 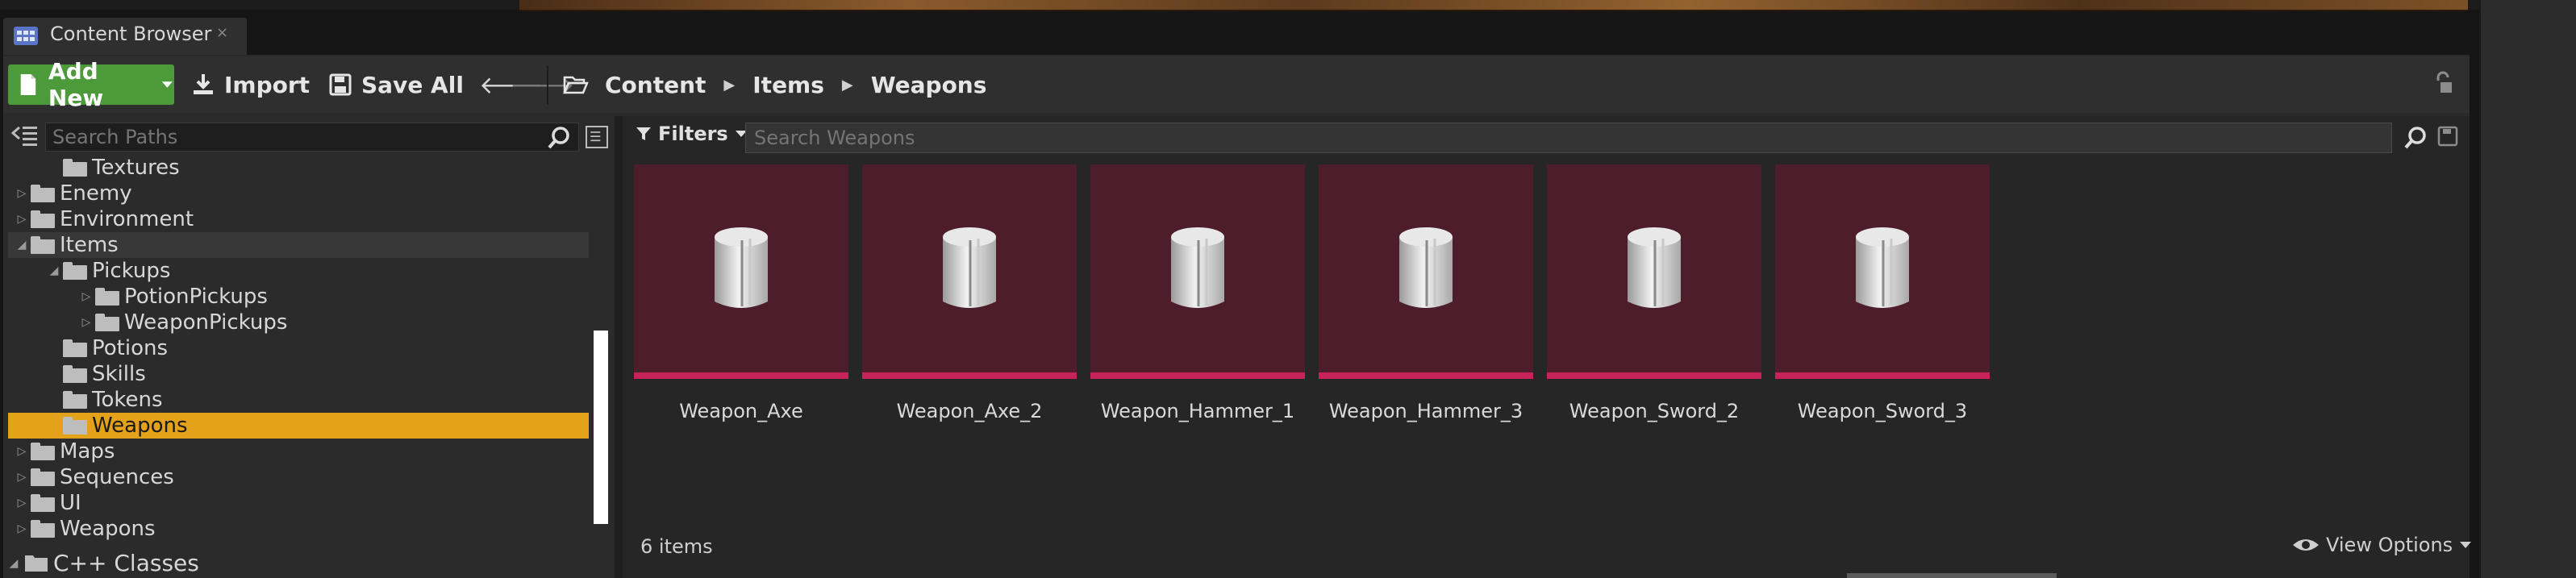 What do you see at coordinates (25, 135) in the screenshot?
I see `collapse-sources-icon` at bounding box center [25, 135].